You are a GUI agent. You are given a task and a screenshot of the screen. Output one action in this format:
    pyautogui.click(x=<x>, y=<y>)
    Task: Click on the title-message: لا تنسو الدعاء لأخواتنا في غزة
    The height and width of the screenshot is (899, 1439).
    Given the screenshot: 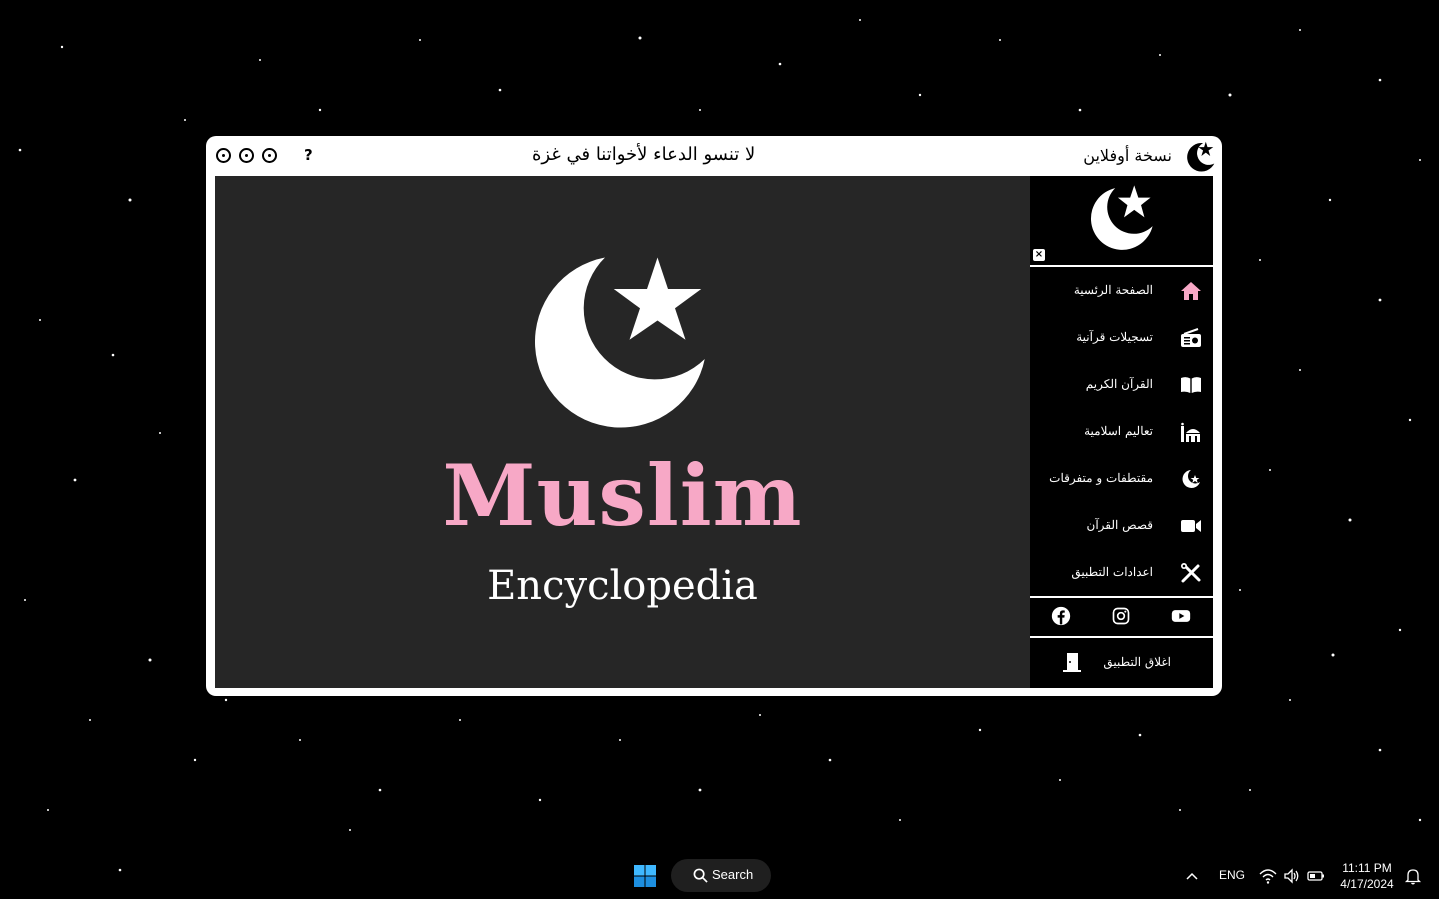 What is the action you would take?
    pyautogui.click(x=644, y=154)
    